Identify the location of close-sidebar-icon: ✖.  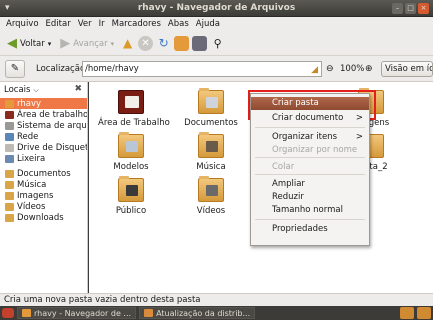
(78, 89).